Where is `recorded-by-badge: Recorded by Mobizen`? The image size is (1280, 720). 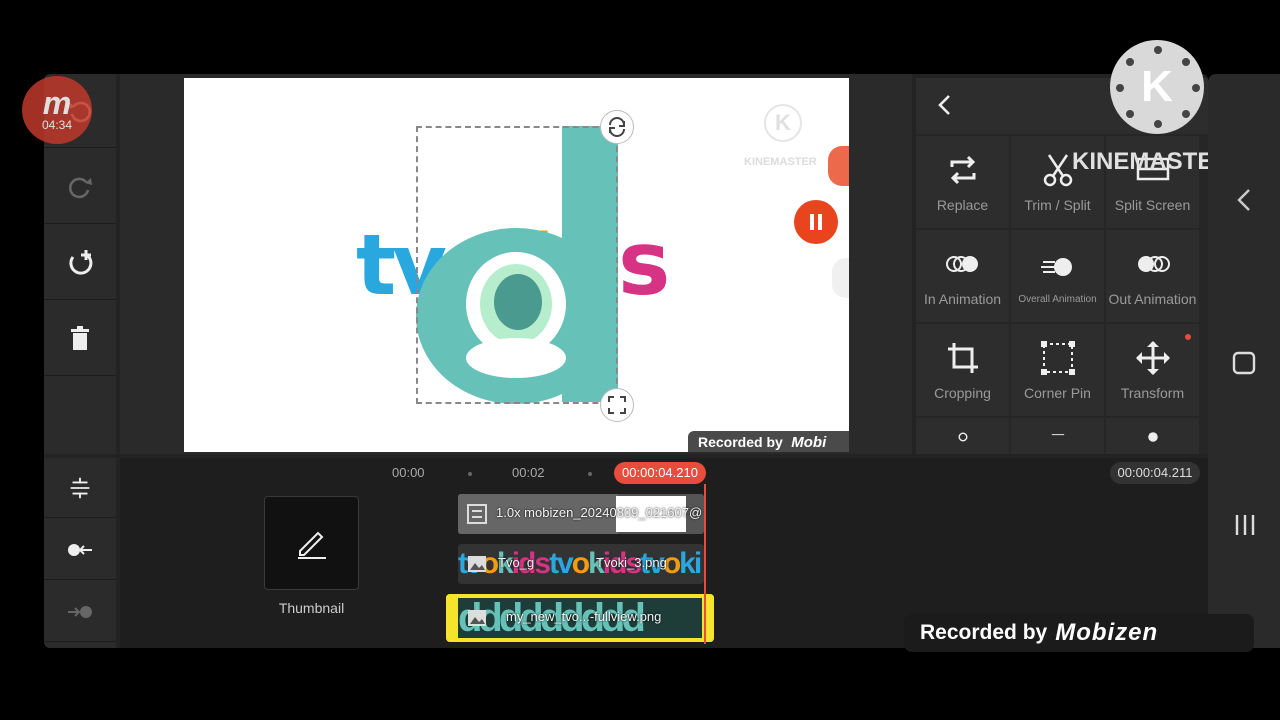 recorded-by-badge: Recorded by Mobizen is located at coordinates (1079, 633).